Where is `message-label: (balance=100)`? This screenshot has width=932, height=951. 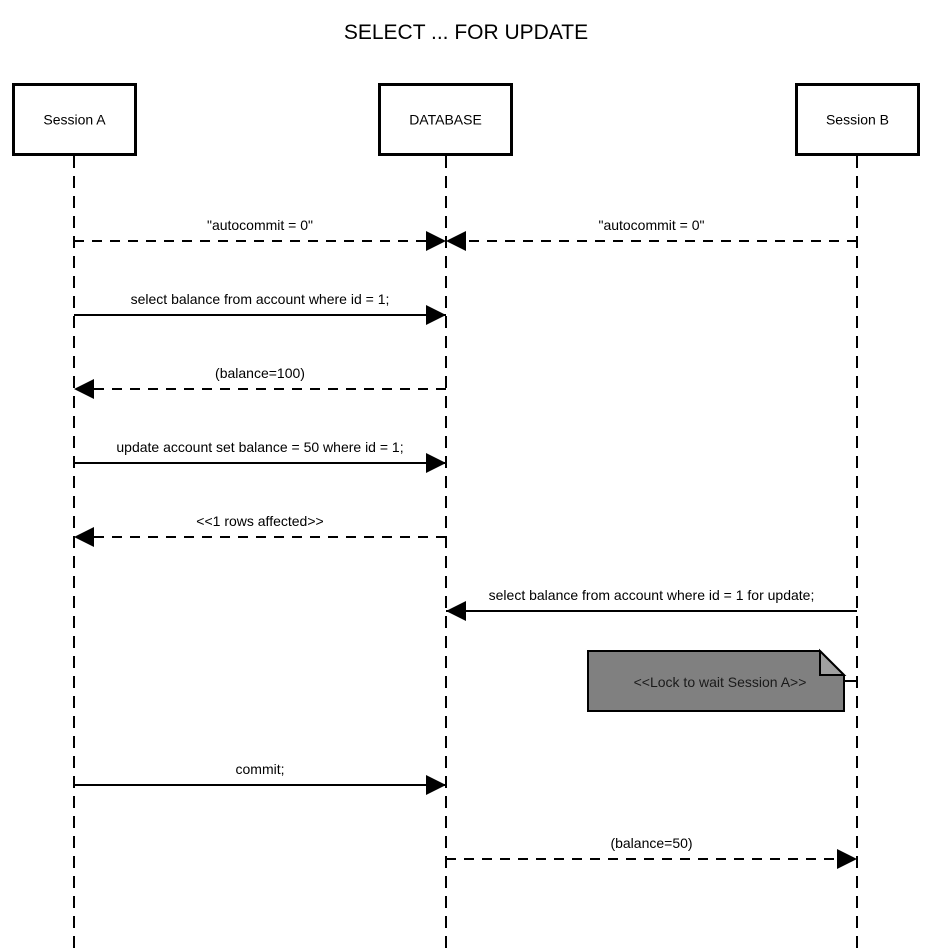
message-label: (balance=100) is located at coordinates (260, 373).